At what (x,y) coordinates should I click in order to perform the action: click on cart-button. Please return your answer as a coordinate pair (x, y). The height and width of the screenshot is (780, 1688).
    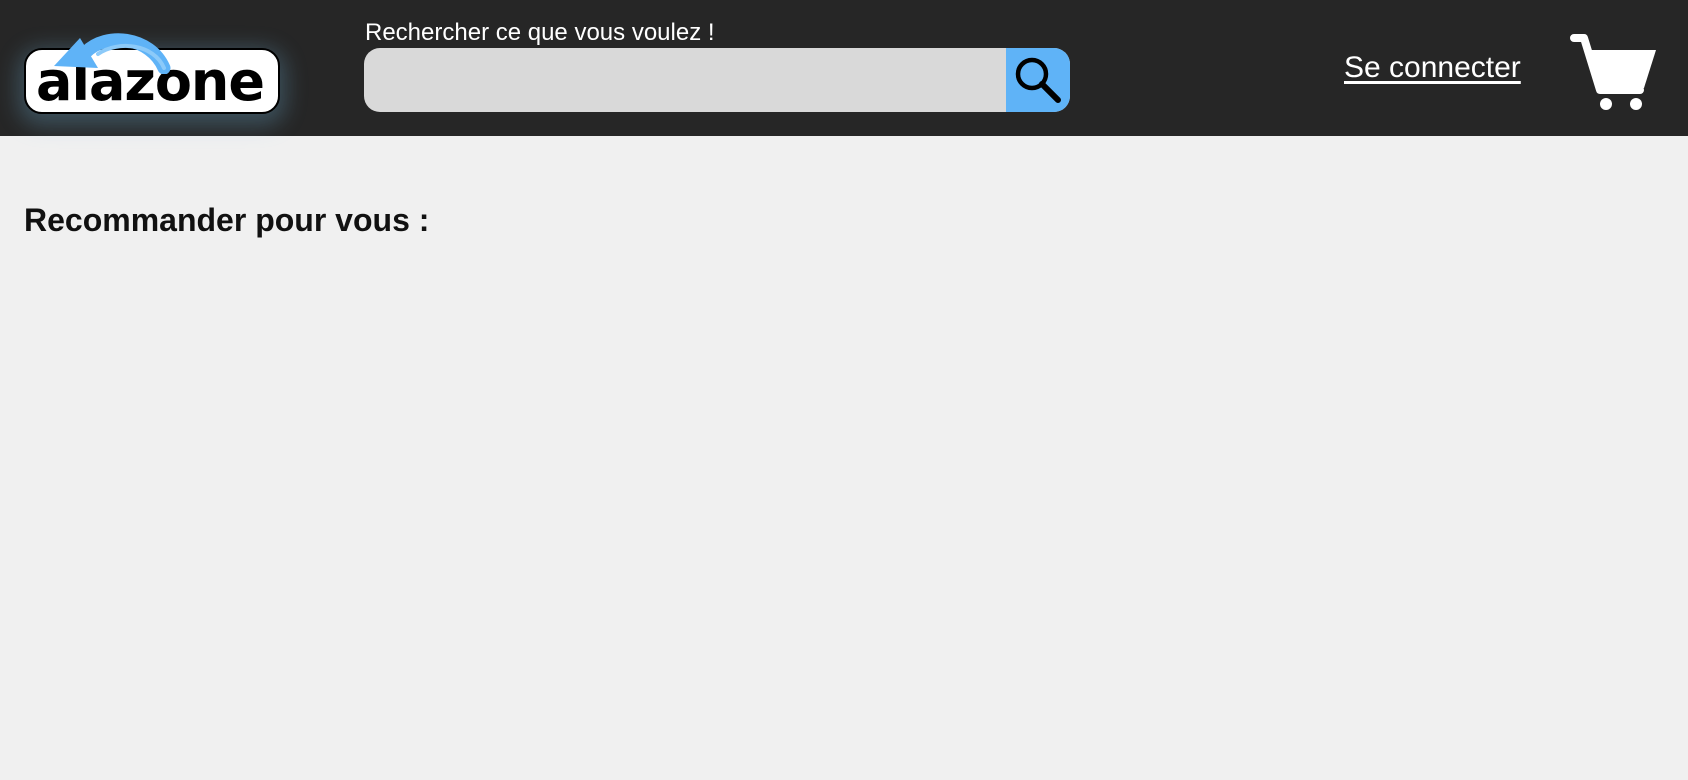
    Looking at the image, I should click on (1614, 72).